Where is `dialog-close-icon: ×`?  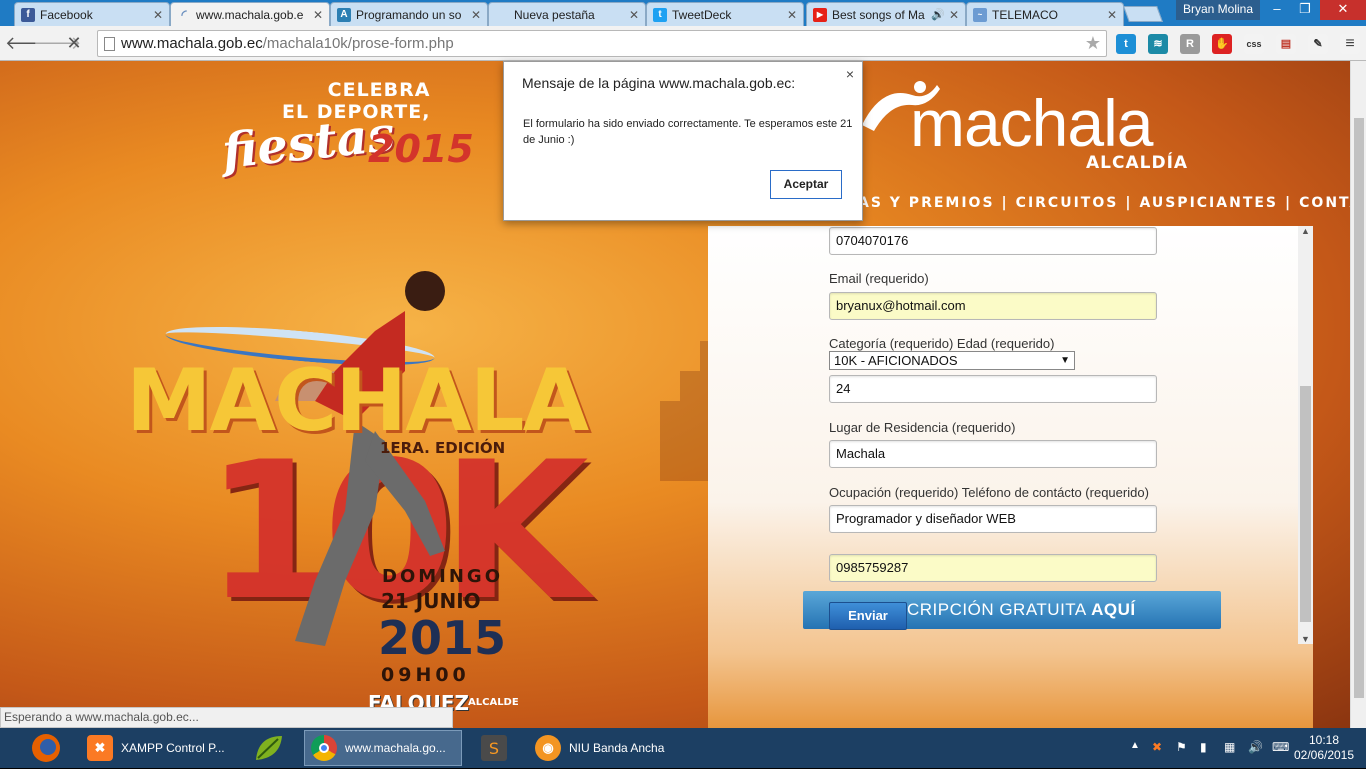 dialog-close-icon: × is located at coordinates (850, 74).